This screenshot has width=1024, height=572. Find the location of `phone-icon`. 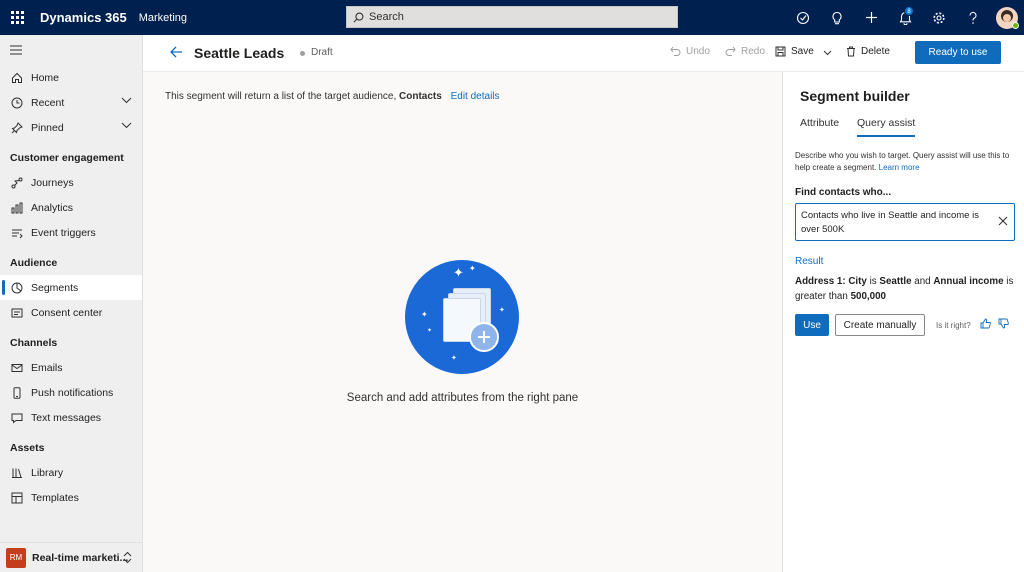

phone-icon is located at coordinates (17, 393).